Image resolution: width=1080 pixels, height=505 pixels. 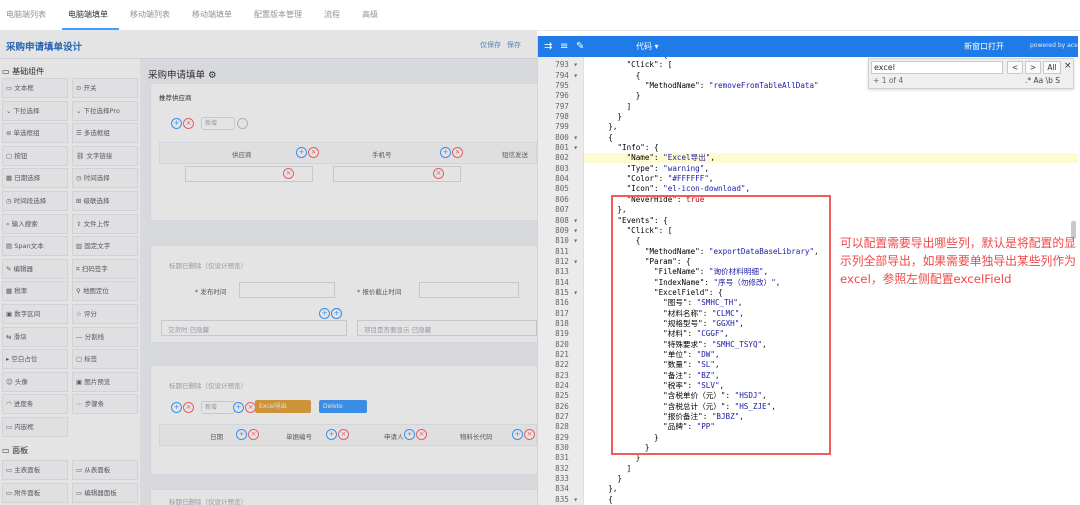 I want to click on code-line: 802 "Name": "Excel导出",, so click(x=808, y=158).